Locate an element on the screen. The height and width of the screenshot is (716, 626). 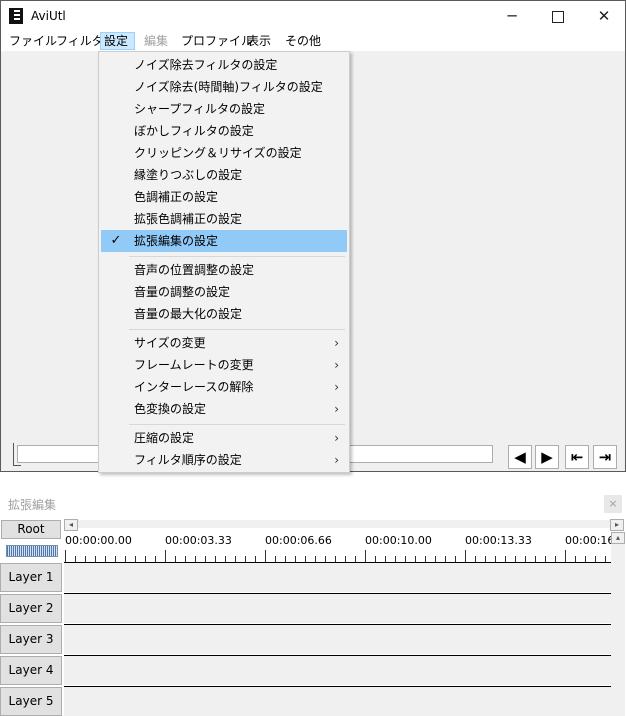
menu-filter: フィルタ is located at coordinates (80, 41).